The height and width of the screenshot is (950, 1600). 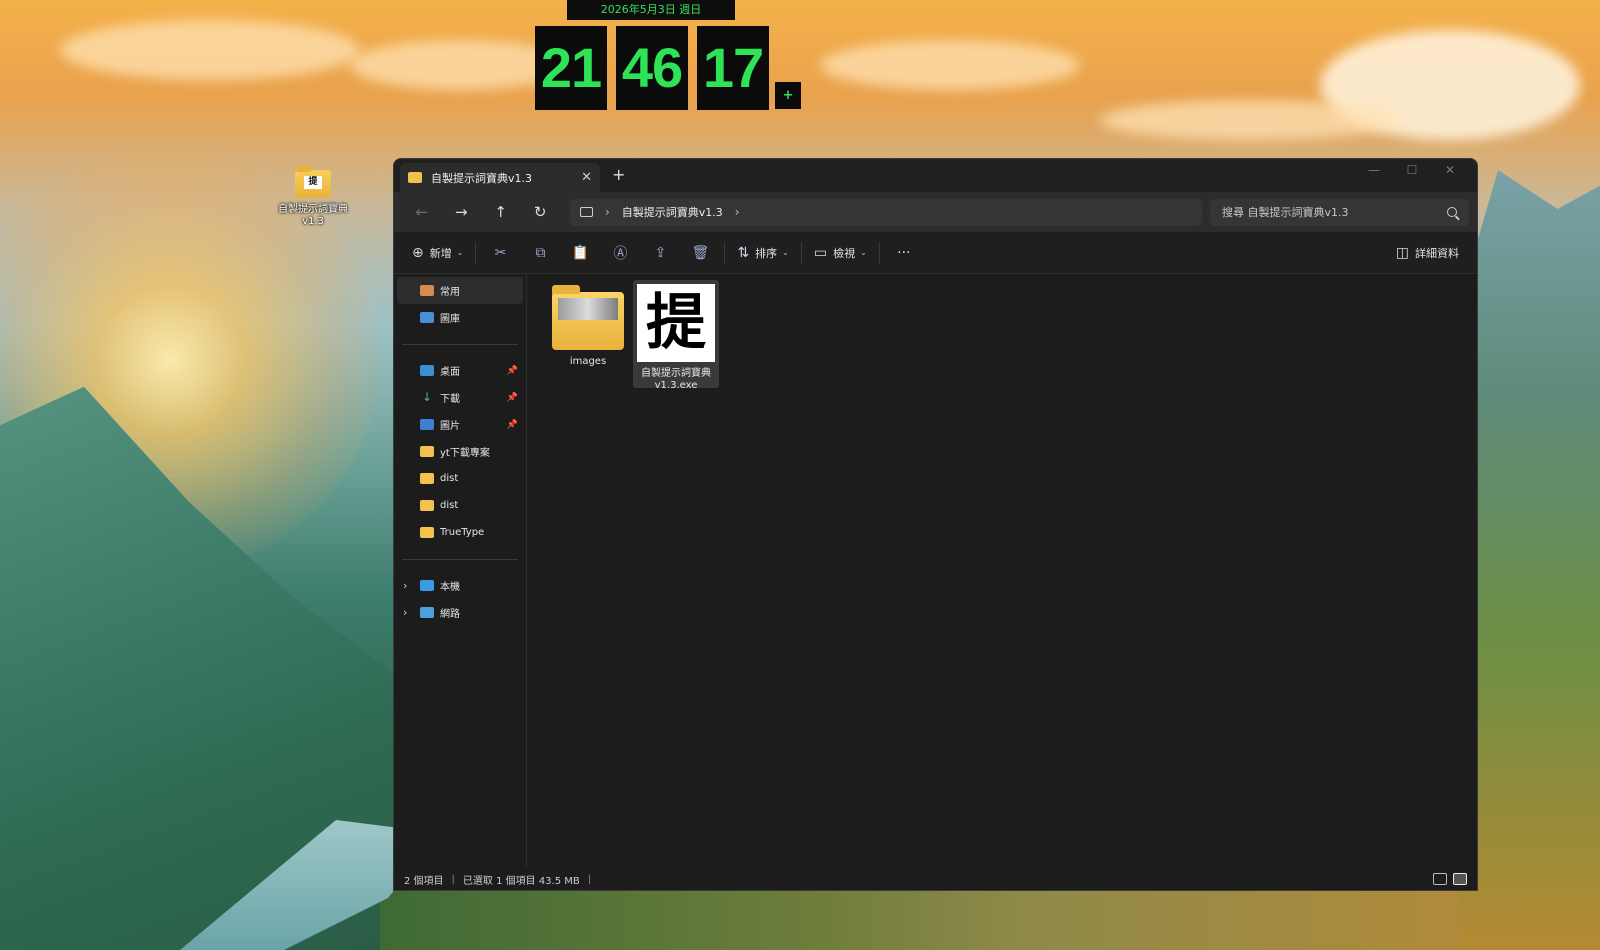 What do you see at coordinates (460, 585) in the screenshot?
I see `sidebar-item-this-pc: › 本機` at bounding box center [460, 585].